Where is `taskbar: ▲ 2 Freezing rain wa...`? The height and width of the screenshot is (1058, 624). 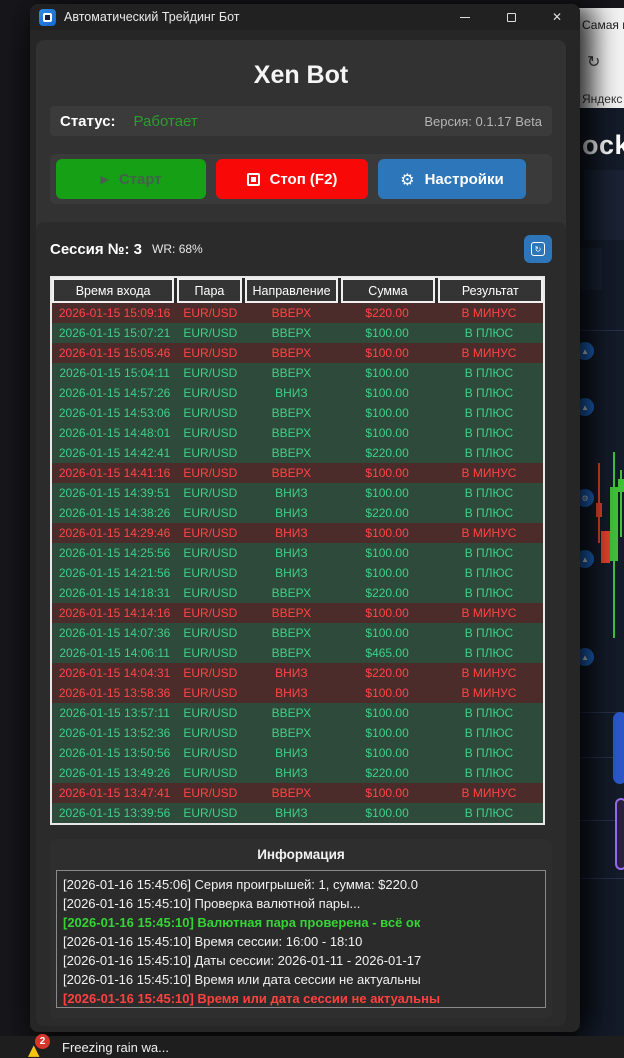 taskbar: ▲ 2 Freezing rain wa... is located at coordinates (312, 1046).